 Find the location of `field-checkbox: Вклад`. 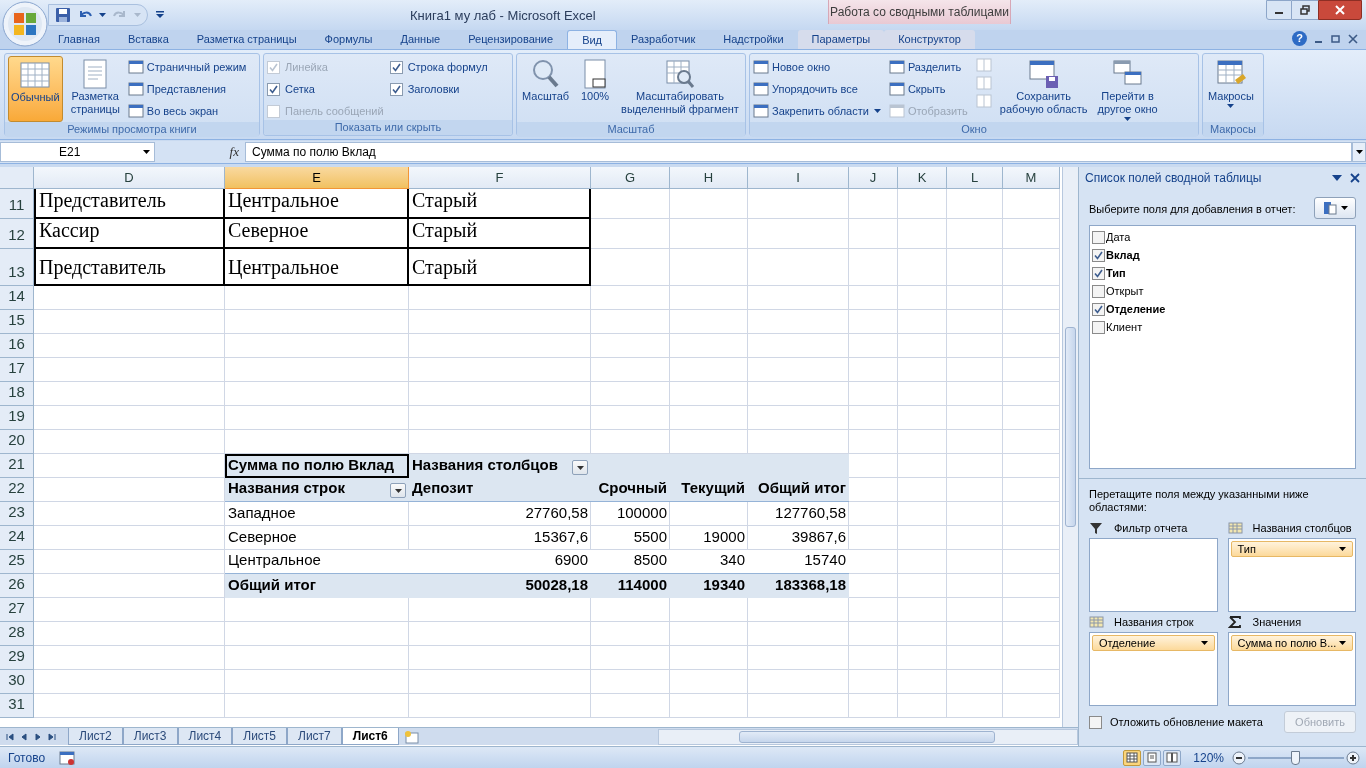

field-checkbox: Вклад is located at coordinates (1222, 255).